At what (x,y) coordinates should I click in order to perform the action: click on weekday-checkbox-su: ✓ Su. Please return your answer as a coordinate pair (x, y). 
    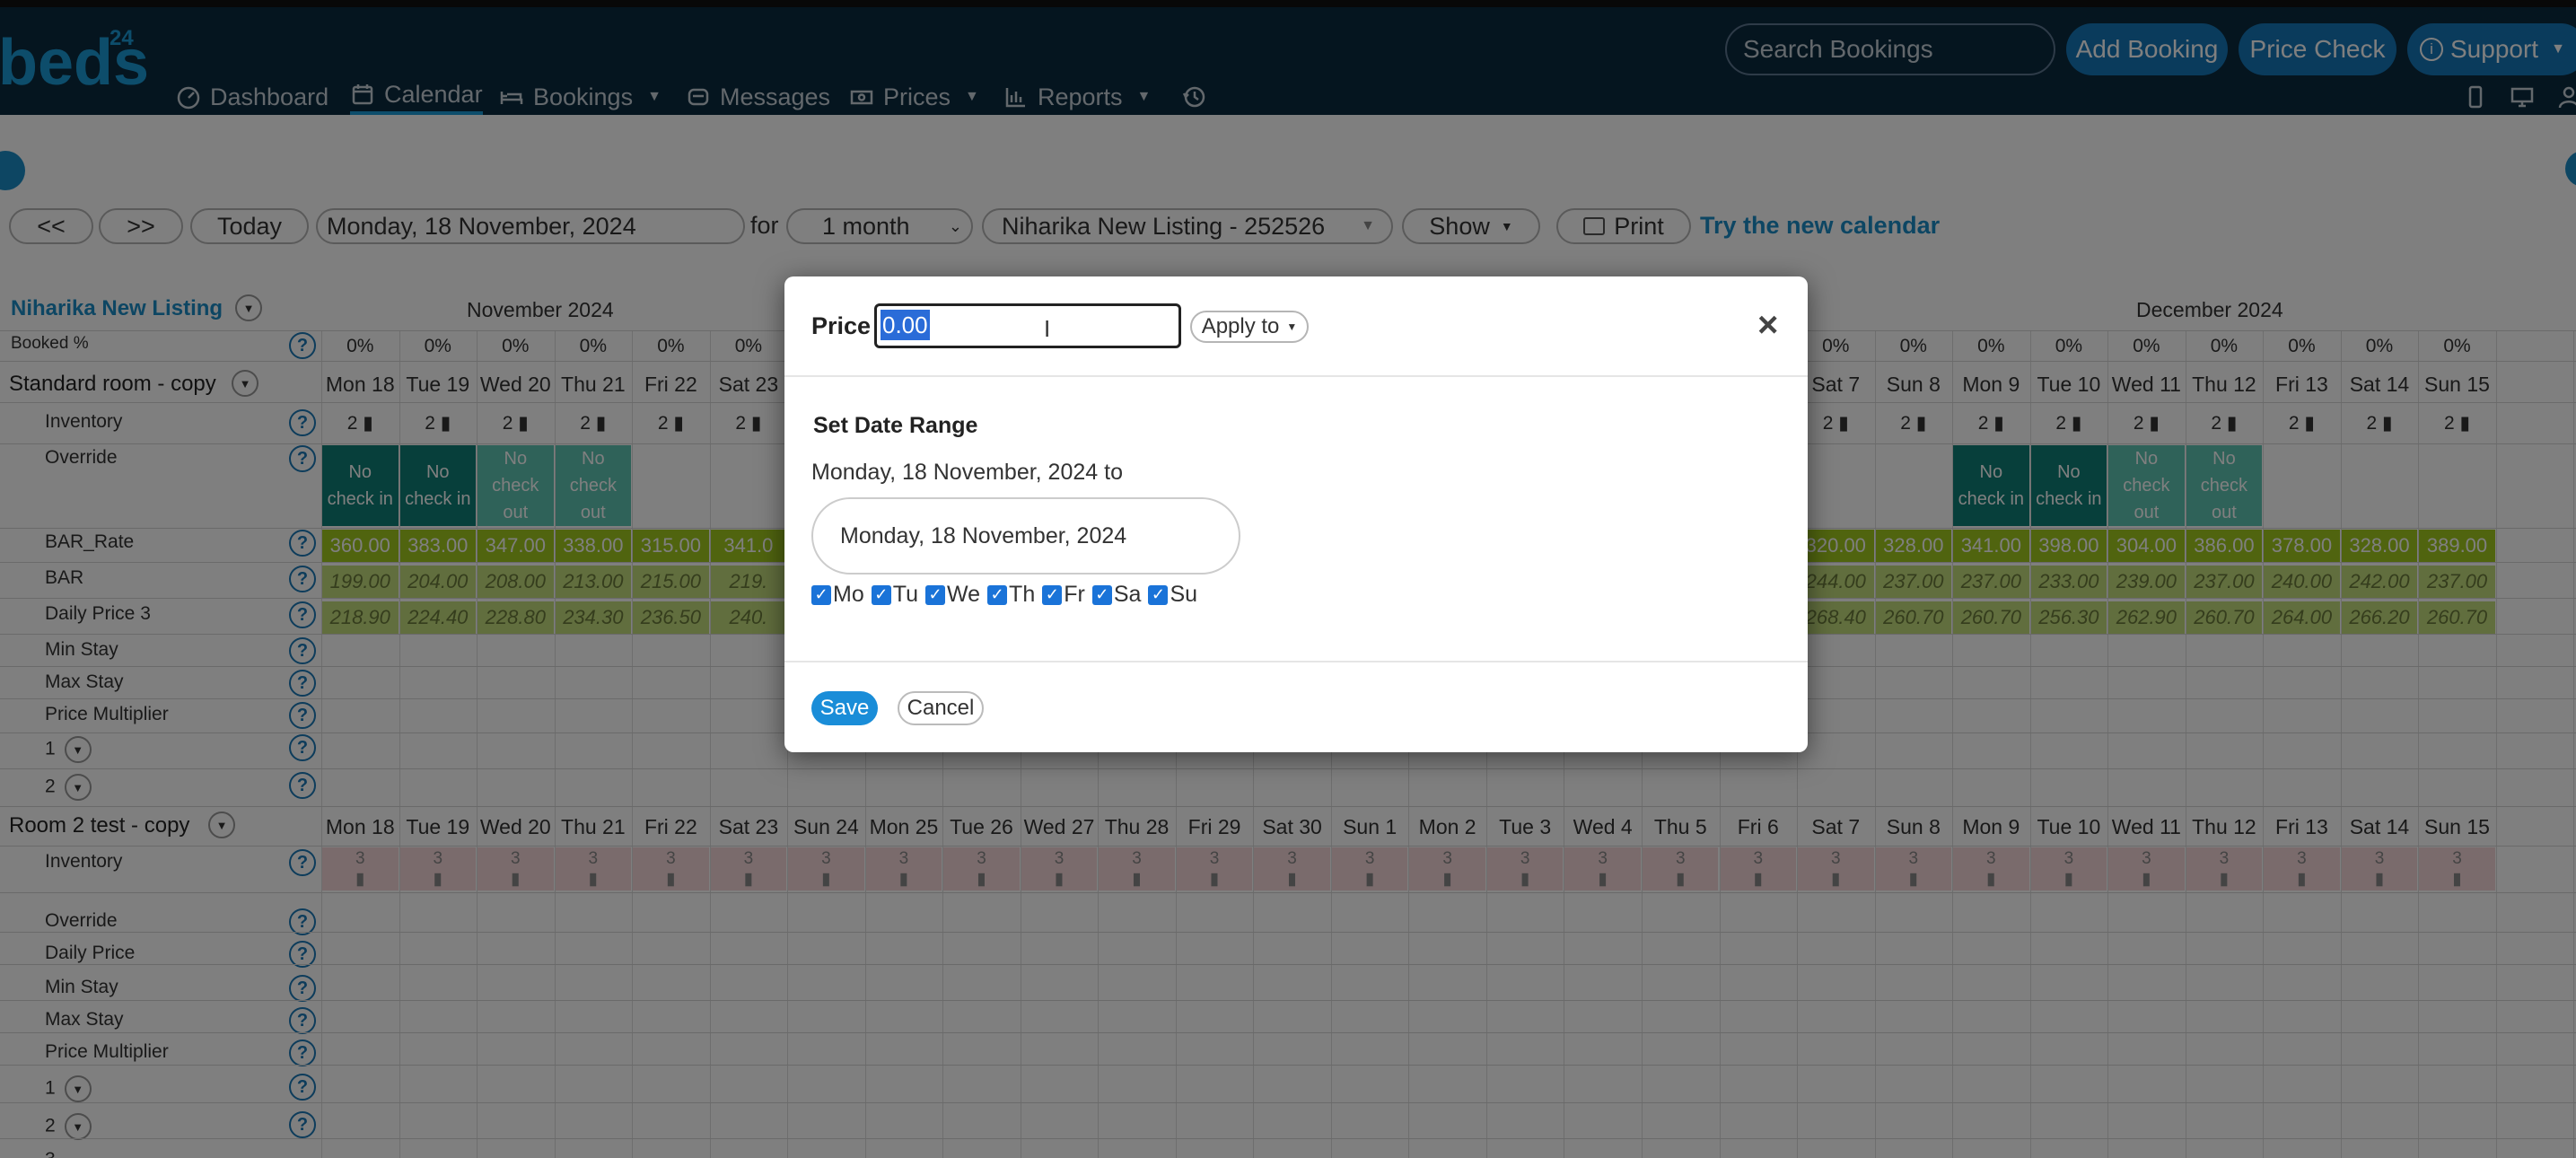
    Looking at the image, I should click on (1172, 595).